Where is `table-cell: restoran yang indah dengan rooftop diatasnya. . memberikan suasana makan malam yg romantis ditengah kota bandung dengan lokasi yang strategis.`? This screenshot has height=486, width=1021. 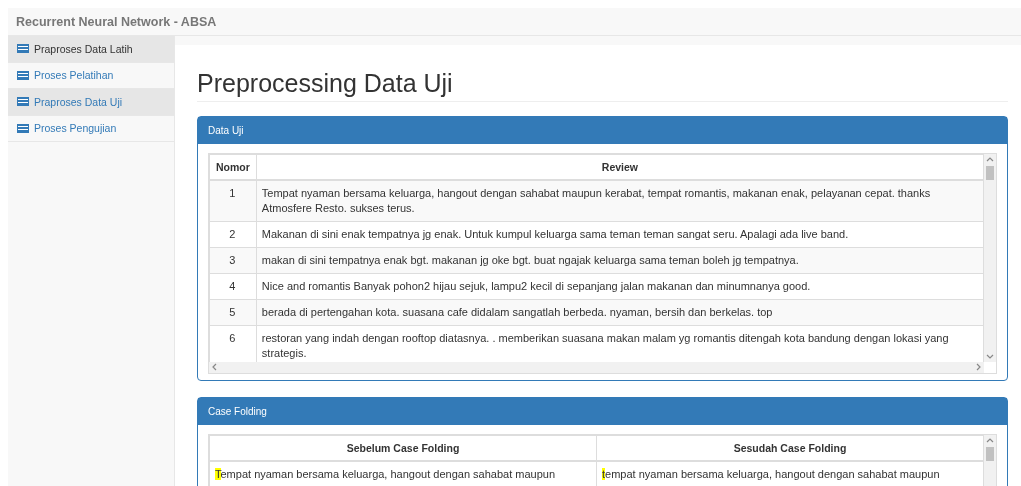 table-cell: restoran yang indah dengan rooftop diatasnya. . memberikan suasana makan malam yg romantis ditengah kota bandung dengan lokasi yang strategis. is located at coordinates (620, 343).